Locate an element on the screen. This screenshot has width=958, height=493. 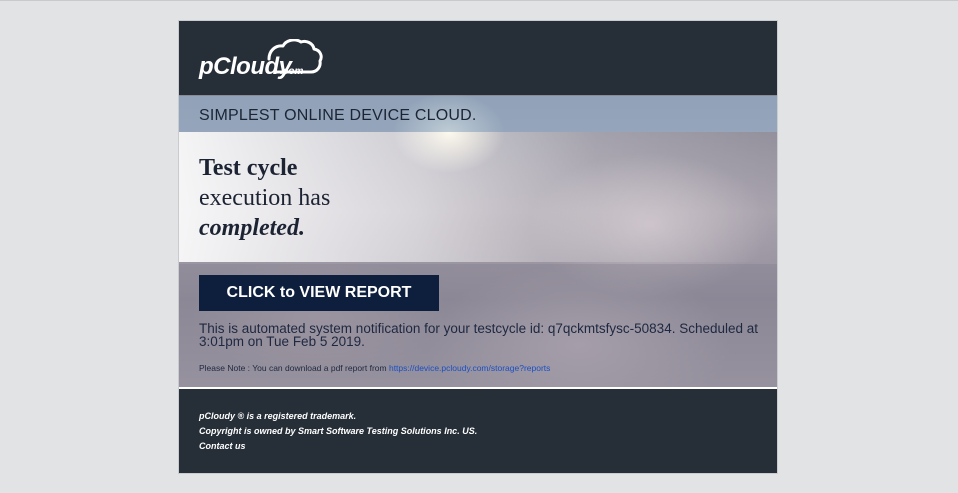
trademark-text: pCloudy ® is a registered trademark. is located at coordinates (278, 416).